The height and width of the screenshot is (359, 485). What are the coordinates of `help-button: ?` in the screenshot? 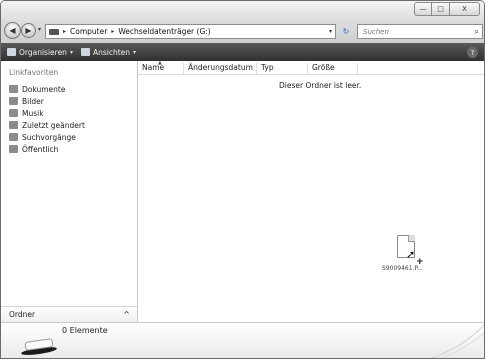 It's located at (472, 52).